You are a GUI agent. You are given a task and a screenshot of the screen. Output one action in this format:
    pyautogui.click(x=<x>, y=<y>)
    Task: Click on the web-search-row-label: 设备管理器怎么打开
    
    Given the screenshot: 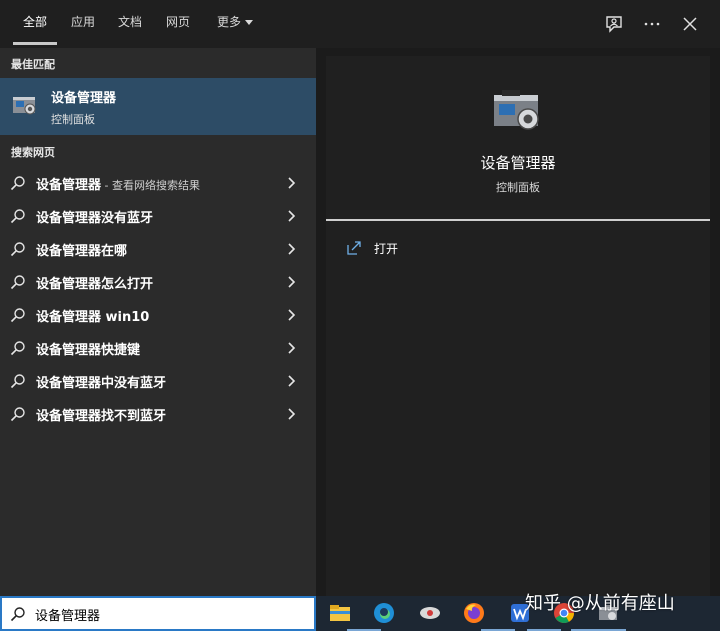 What is the action you would take?
    pyautogui.click(x=94, y=282)
    